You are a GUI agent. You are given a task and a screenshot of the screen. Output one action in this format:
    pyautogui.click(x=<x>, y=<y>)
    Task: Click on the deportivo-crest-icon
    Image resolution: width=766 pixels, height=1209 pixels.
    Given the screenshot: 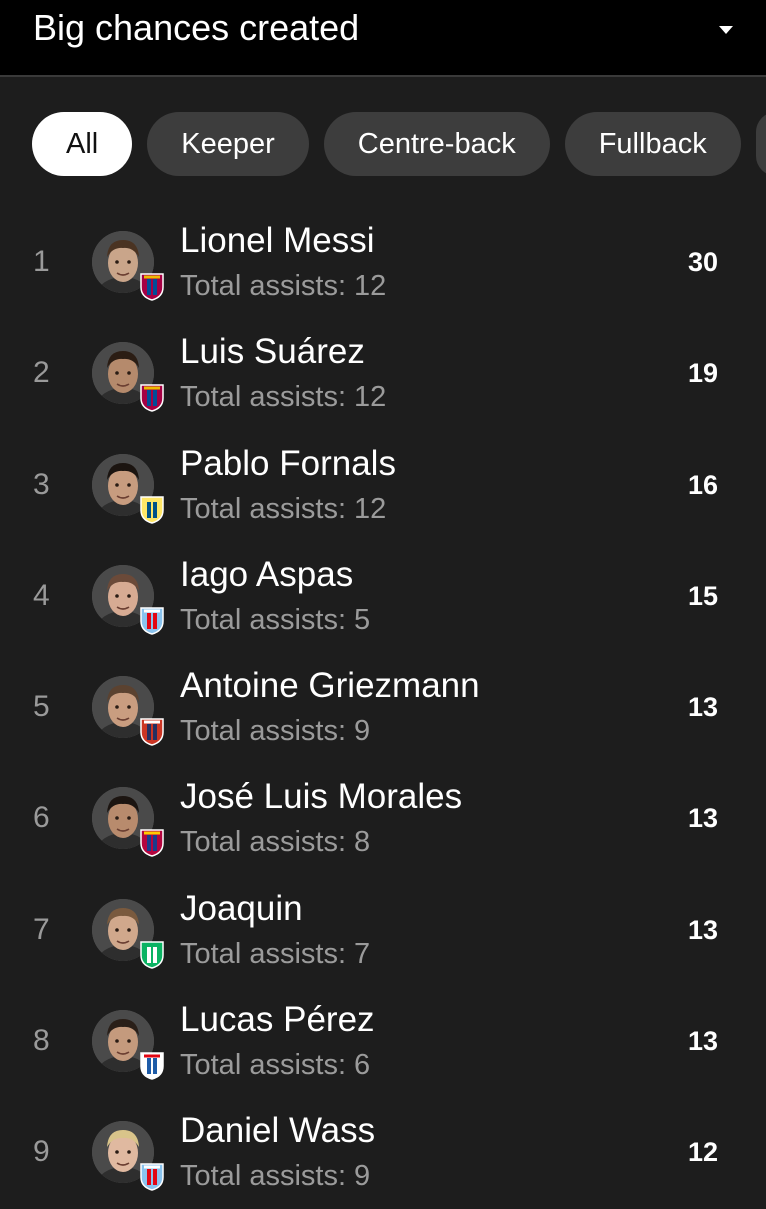 What is the action you would take?
    pyautogui.click(x=152, y=1065)
    